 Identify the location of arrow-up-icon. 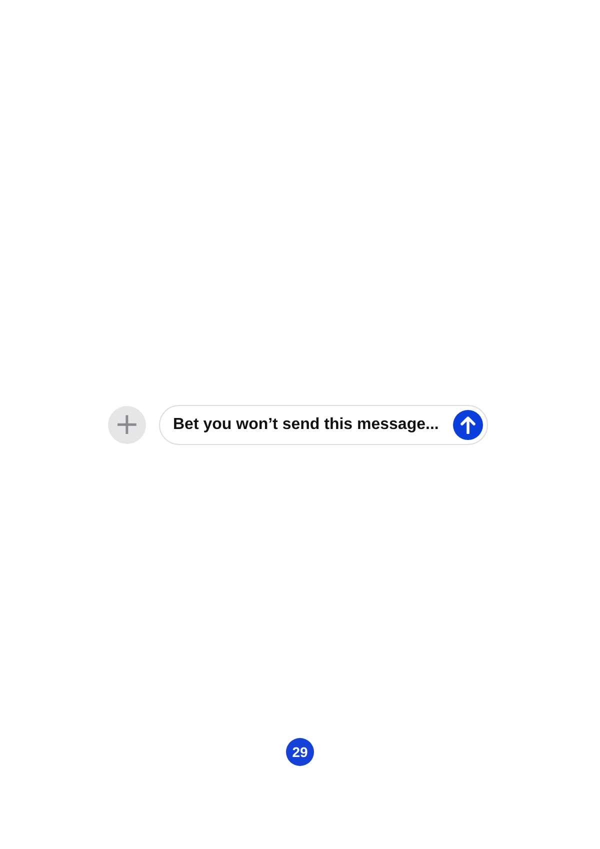
(468, 425).